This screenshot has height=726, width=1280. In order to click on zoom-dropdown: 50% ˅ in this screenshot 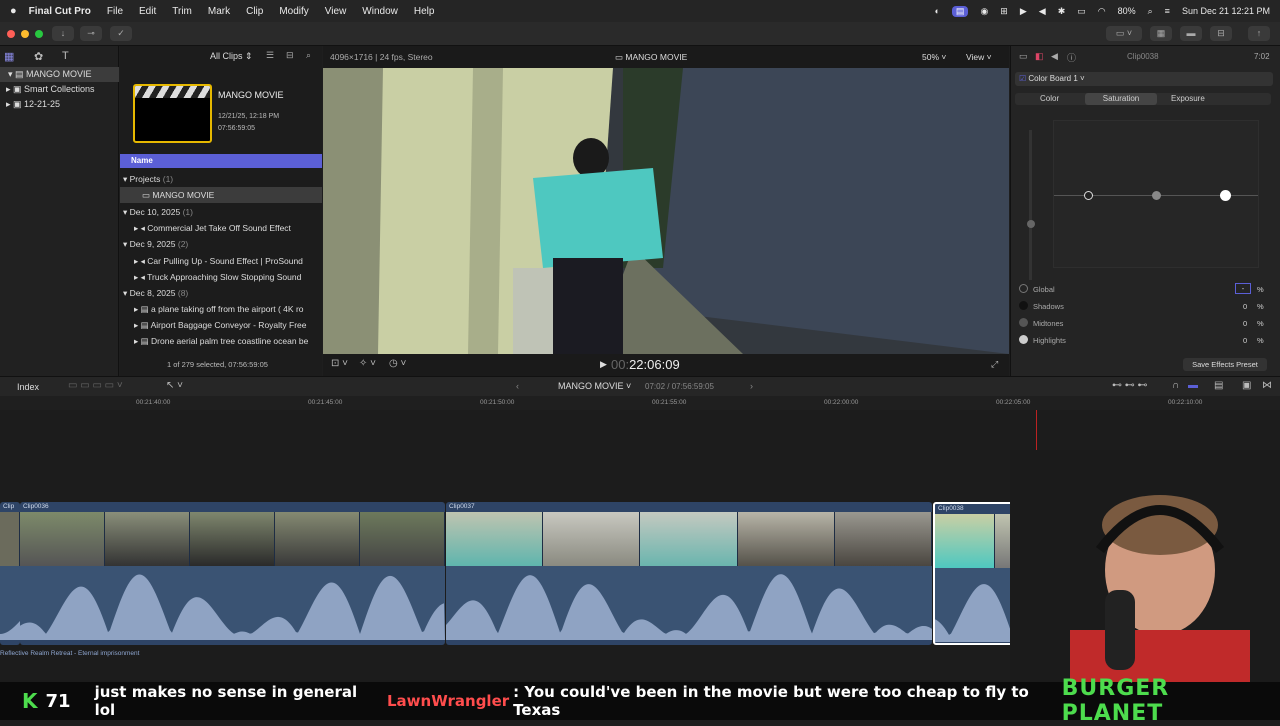, I will do `click(934, 57)`.